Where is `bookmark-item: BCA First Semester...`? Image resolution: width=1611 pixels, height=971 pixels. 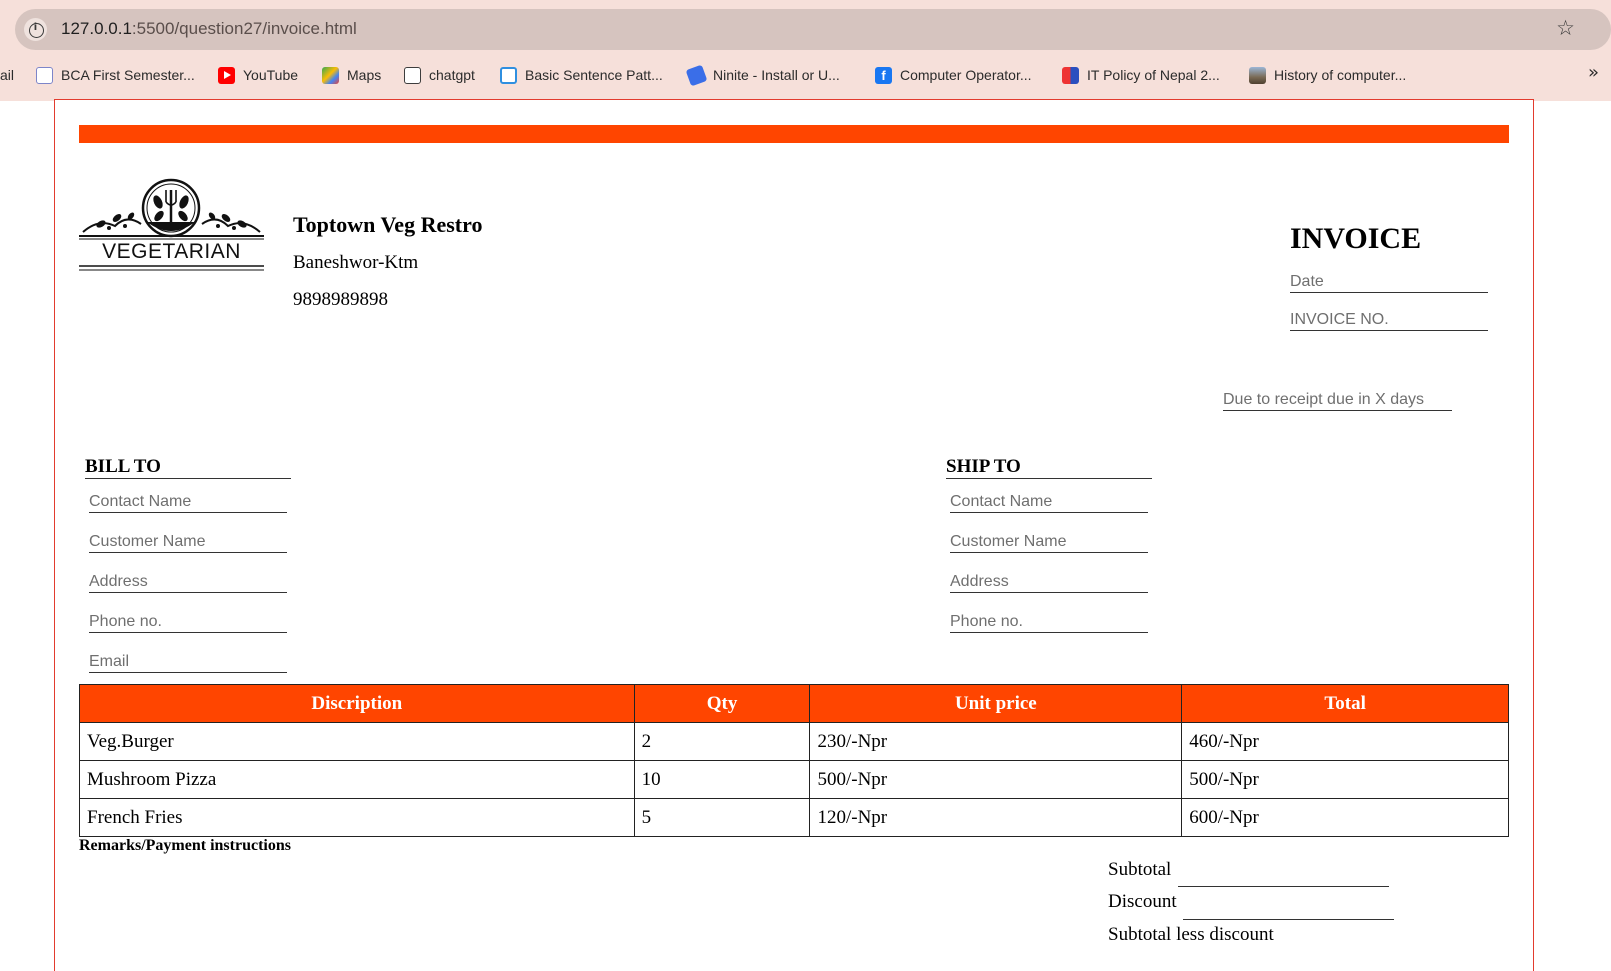
bookmark-item: BCA First Semester... is located at coordinates (115, 75).